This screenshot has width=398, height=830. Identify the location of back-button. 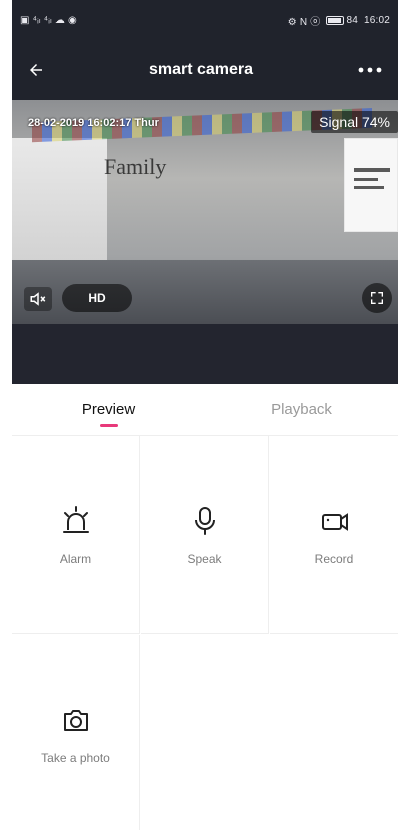
(36, 70).